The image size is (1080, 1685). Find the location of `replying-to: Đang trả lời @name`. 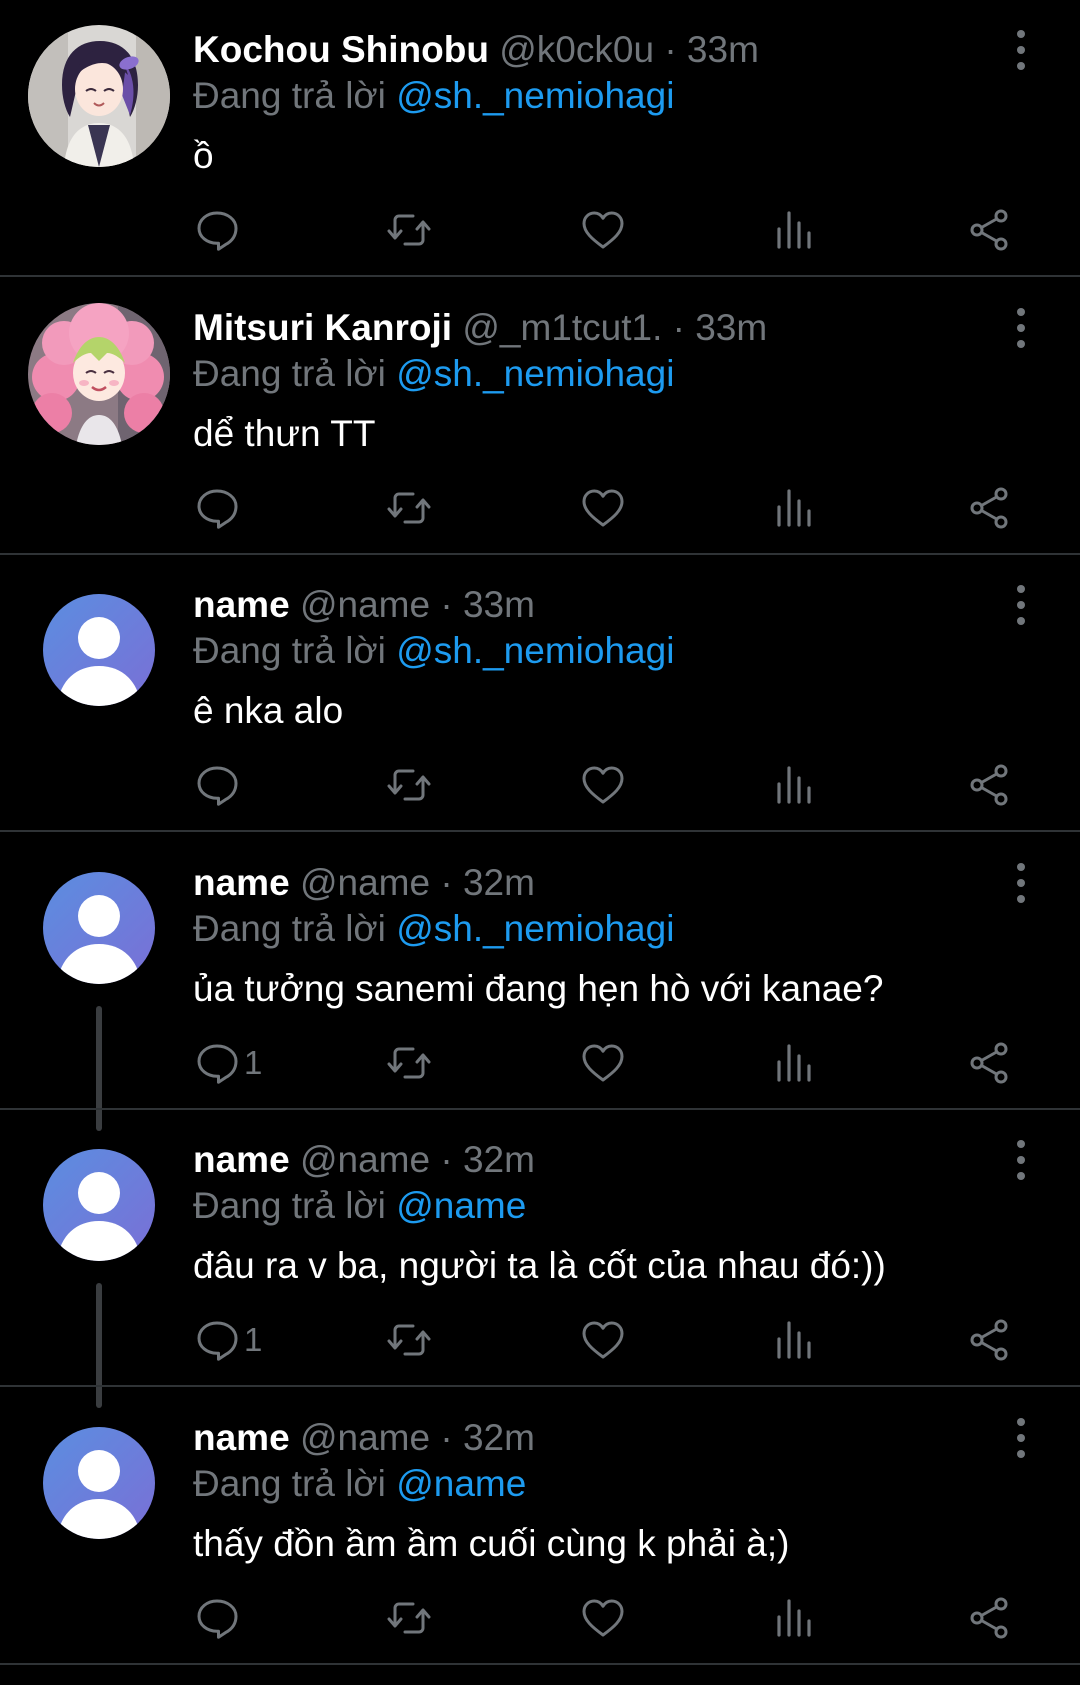

replying-to: Đang trả lời @name is located at coordinates (359, 1484).